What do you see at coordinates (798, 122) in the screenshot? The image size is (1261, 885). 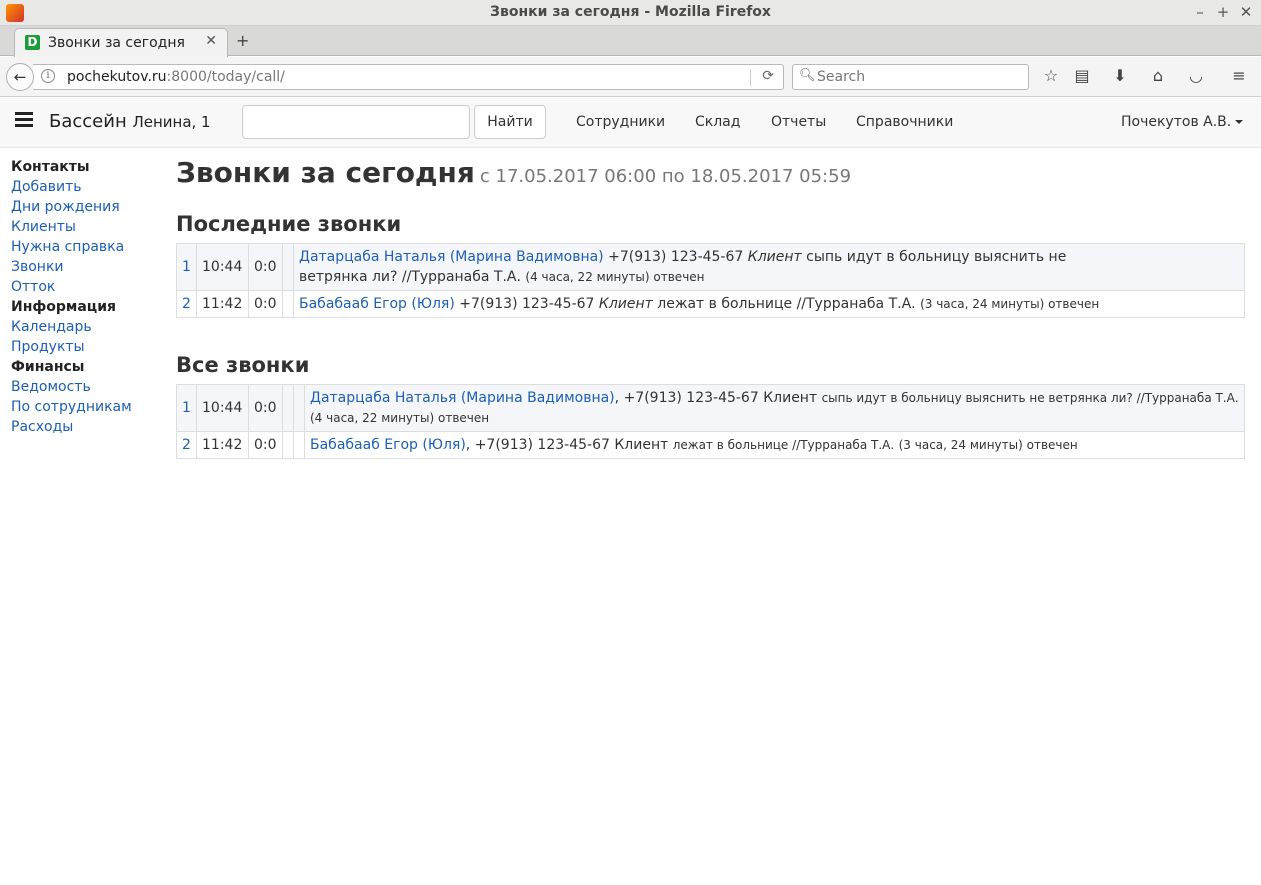 I see `nav-reports: Отчеты` at bounding box center [798, 122].